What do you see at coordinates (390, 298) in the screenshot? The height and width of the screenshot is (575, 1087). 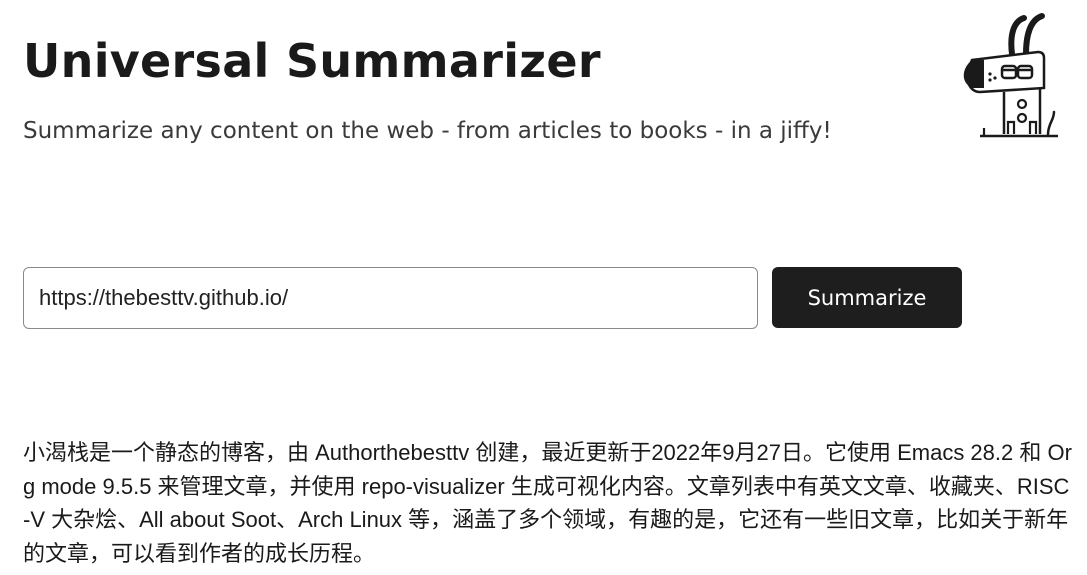 I see `url-input` at bounding box center [390, 298].